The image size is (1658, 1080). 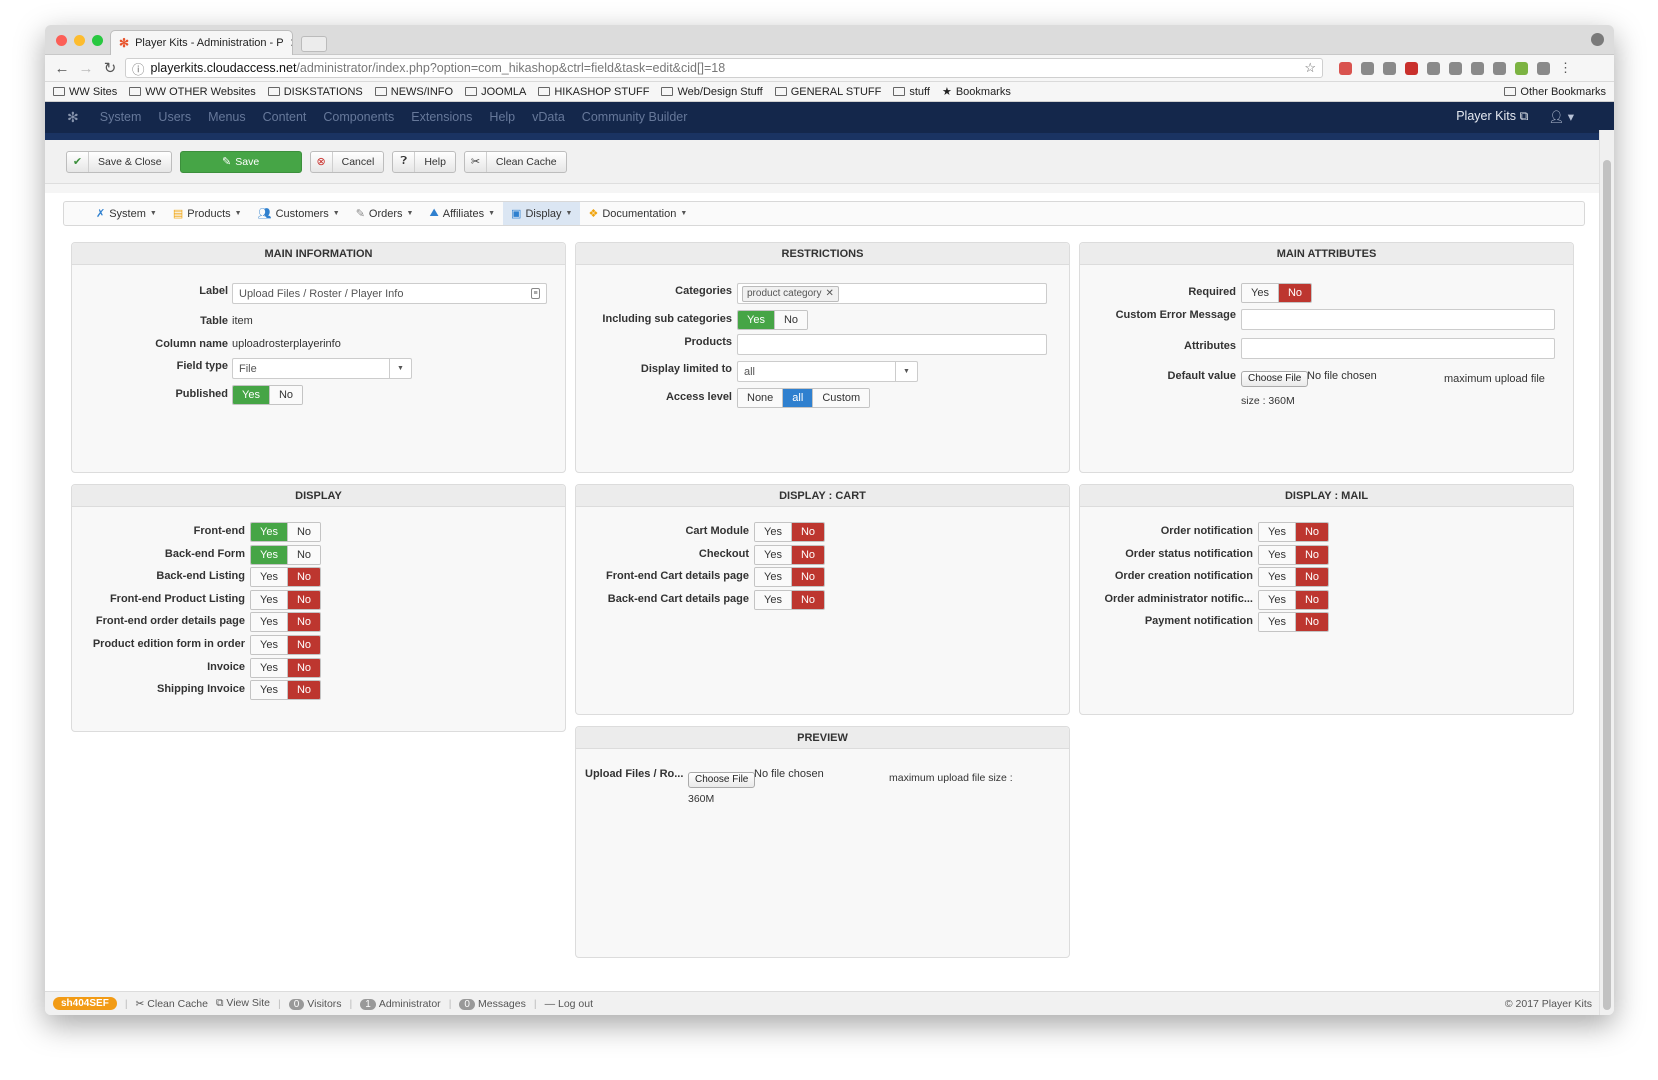 I want to click on bookmark-item: HIKASHOP STUFF, so click(x=593, y=92).